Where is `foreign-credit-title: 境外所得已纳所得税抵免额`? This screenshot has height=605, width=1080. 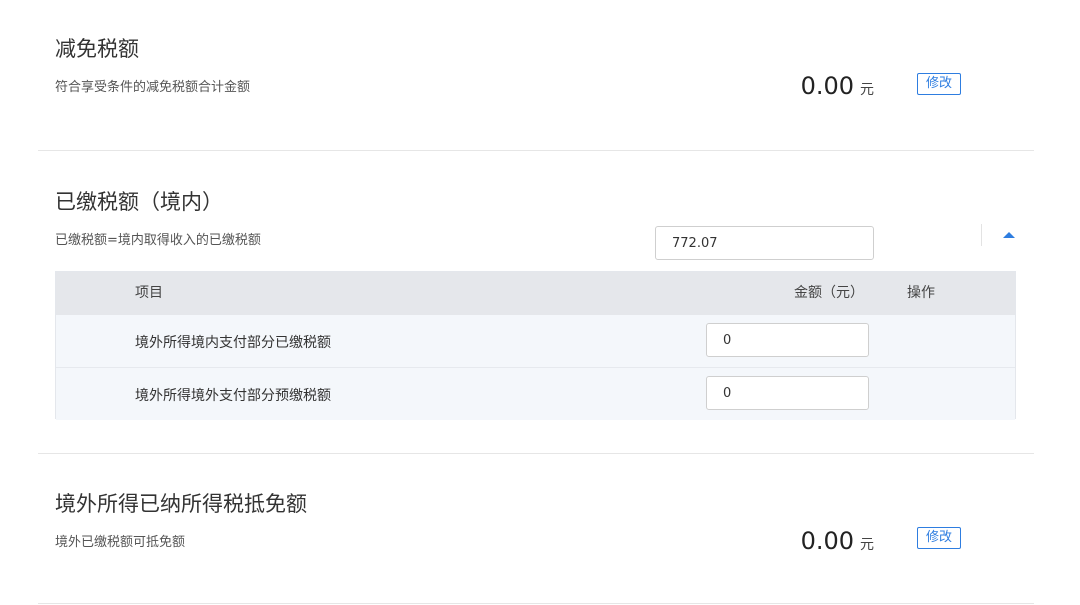
foreign-credit-title: 境外所得已纳所得税抵免额 is located at coordinates (181, 504).